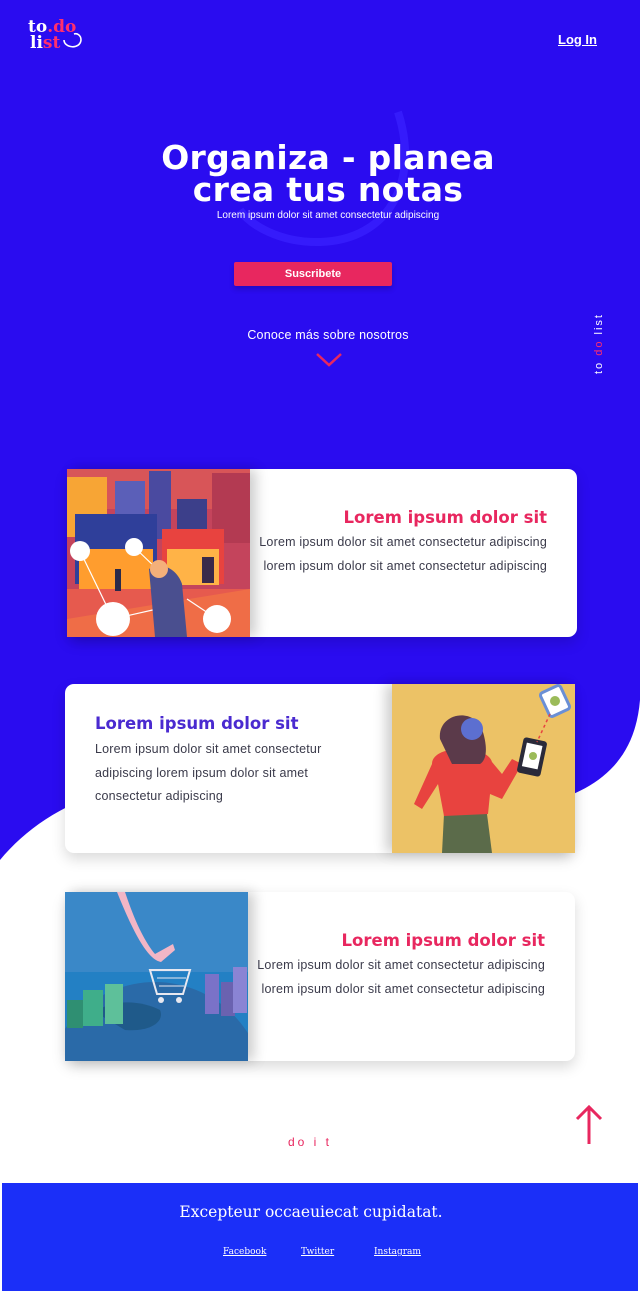  I want to click on globe-cart-illustration, so click(156, 976).